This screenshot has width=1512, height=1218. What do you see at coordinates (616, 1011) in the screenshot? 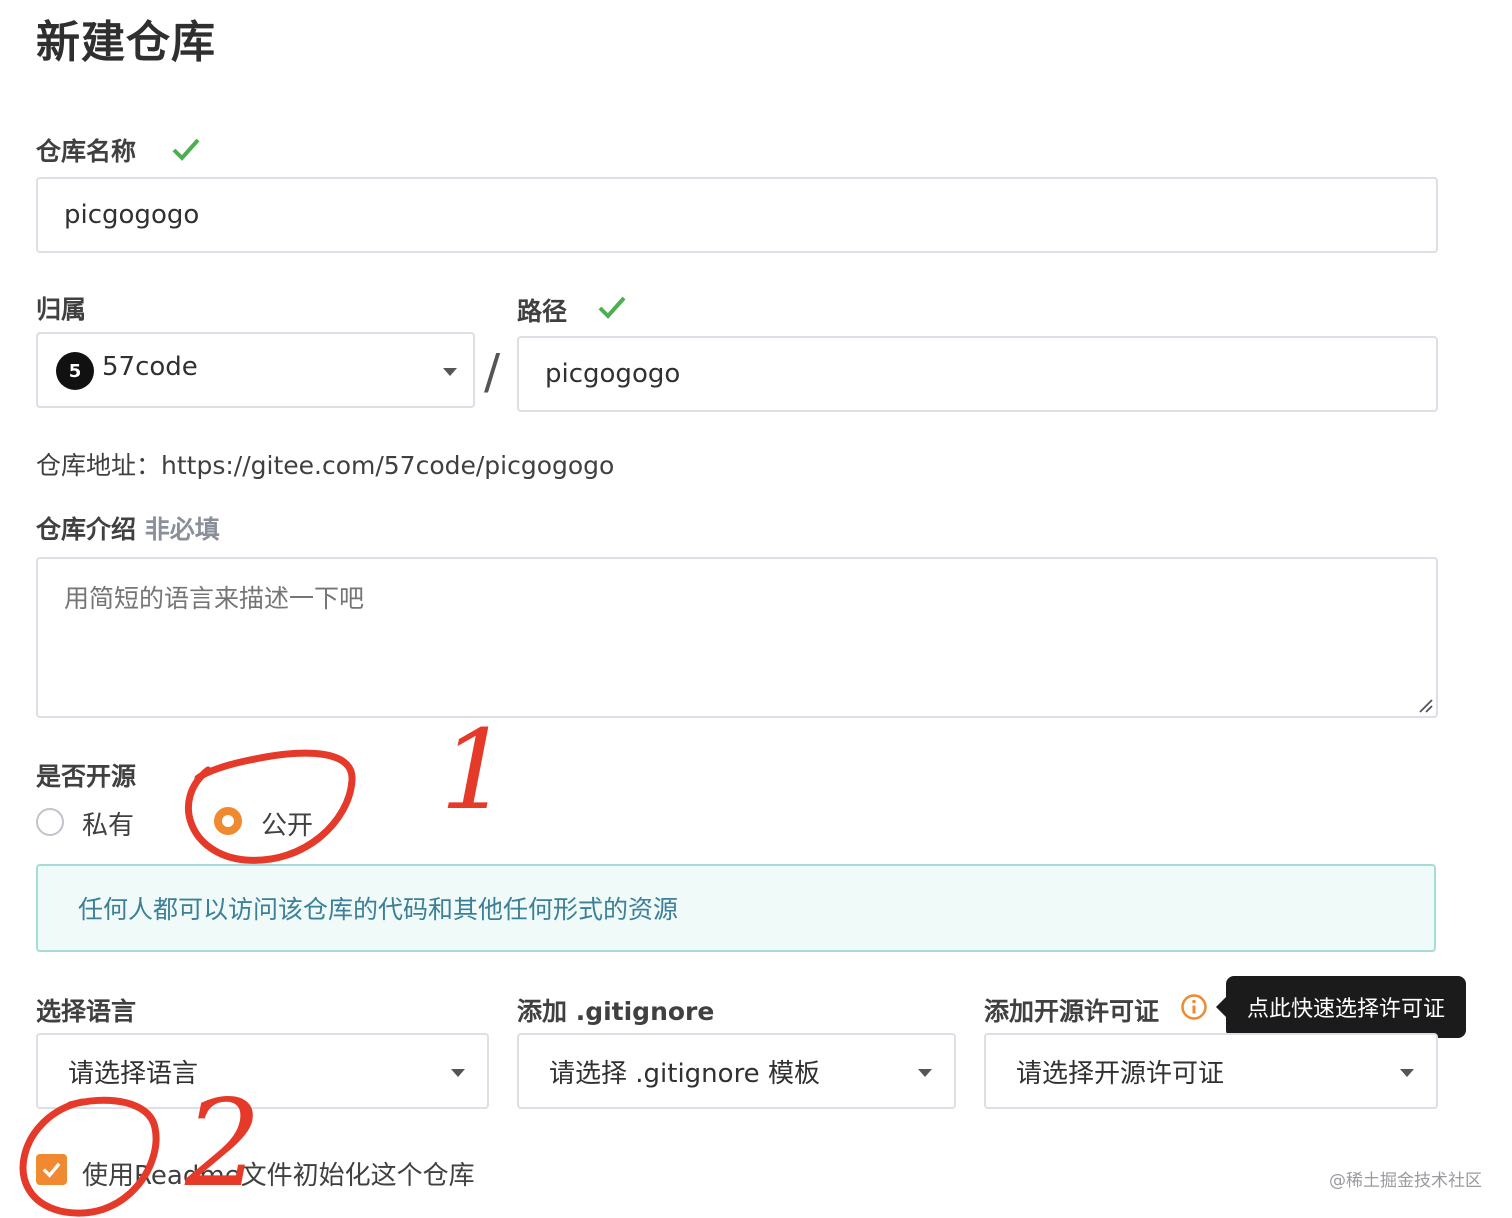
I see `gitignore-label: 添加 .gitignore` at bounding box center [616, 1011].